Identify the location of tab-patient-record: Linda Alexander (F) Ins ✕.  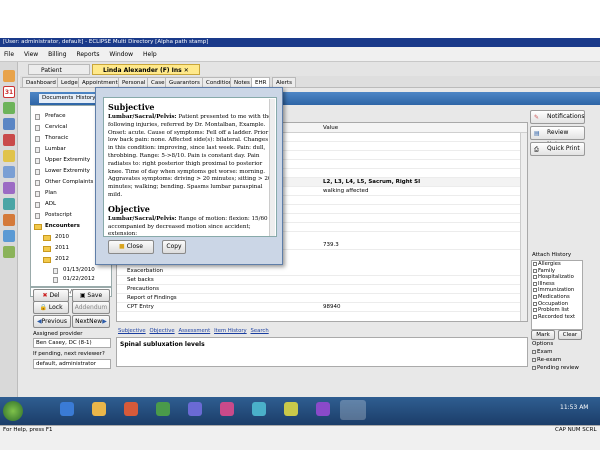
(146, 69).